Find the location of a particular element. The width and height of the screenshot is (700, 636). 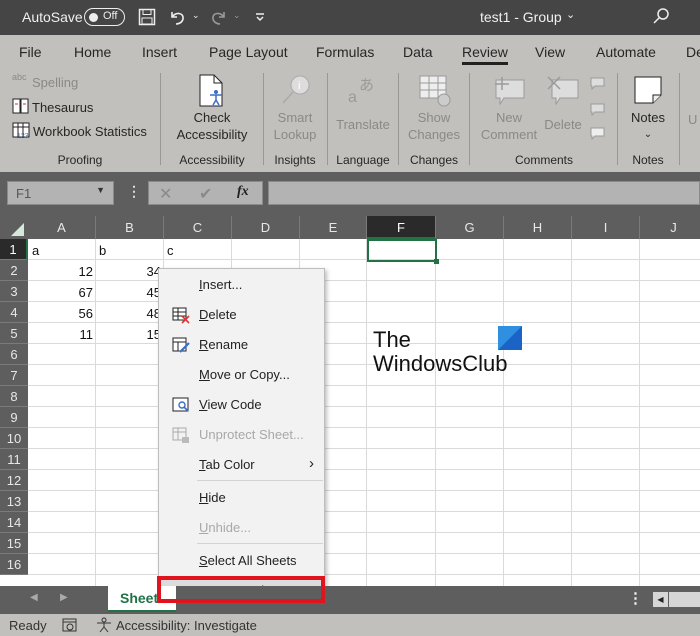

column-header-B: B is located at coordinates (130, 227).